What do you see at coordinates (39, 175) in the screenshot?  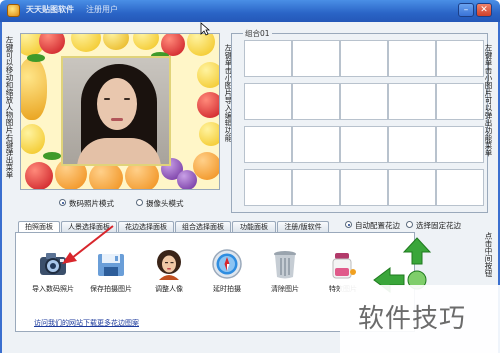 I see `strawberry-icon` at bounding box center [39, 175].